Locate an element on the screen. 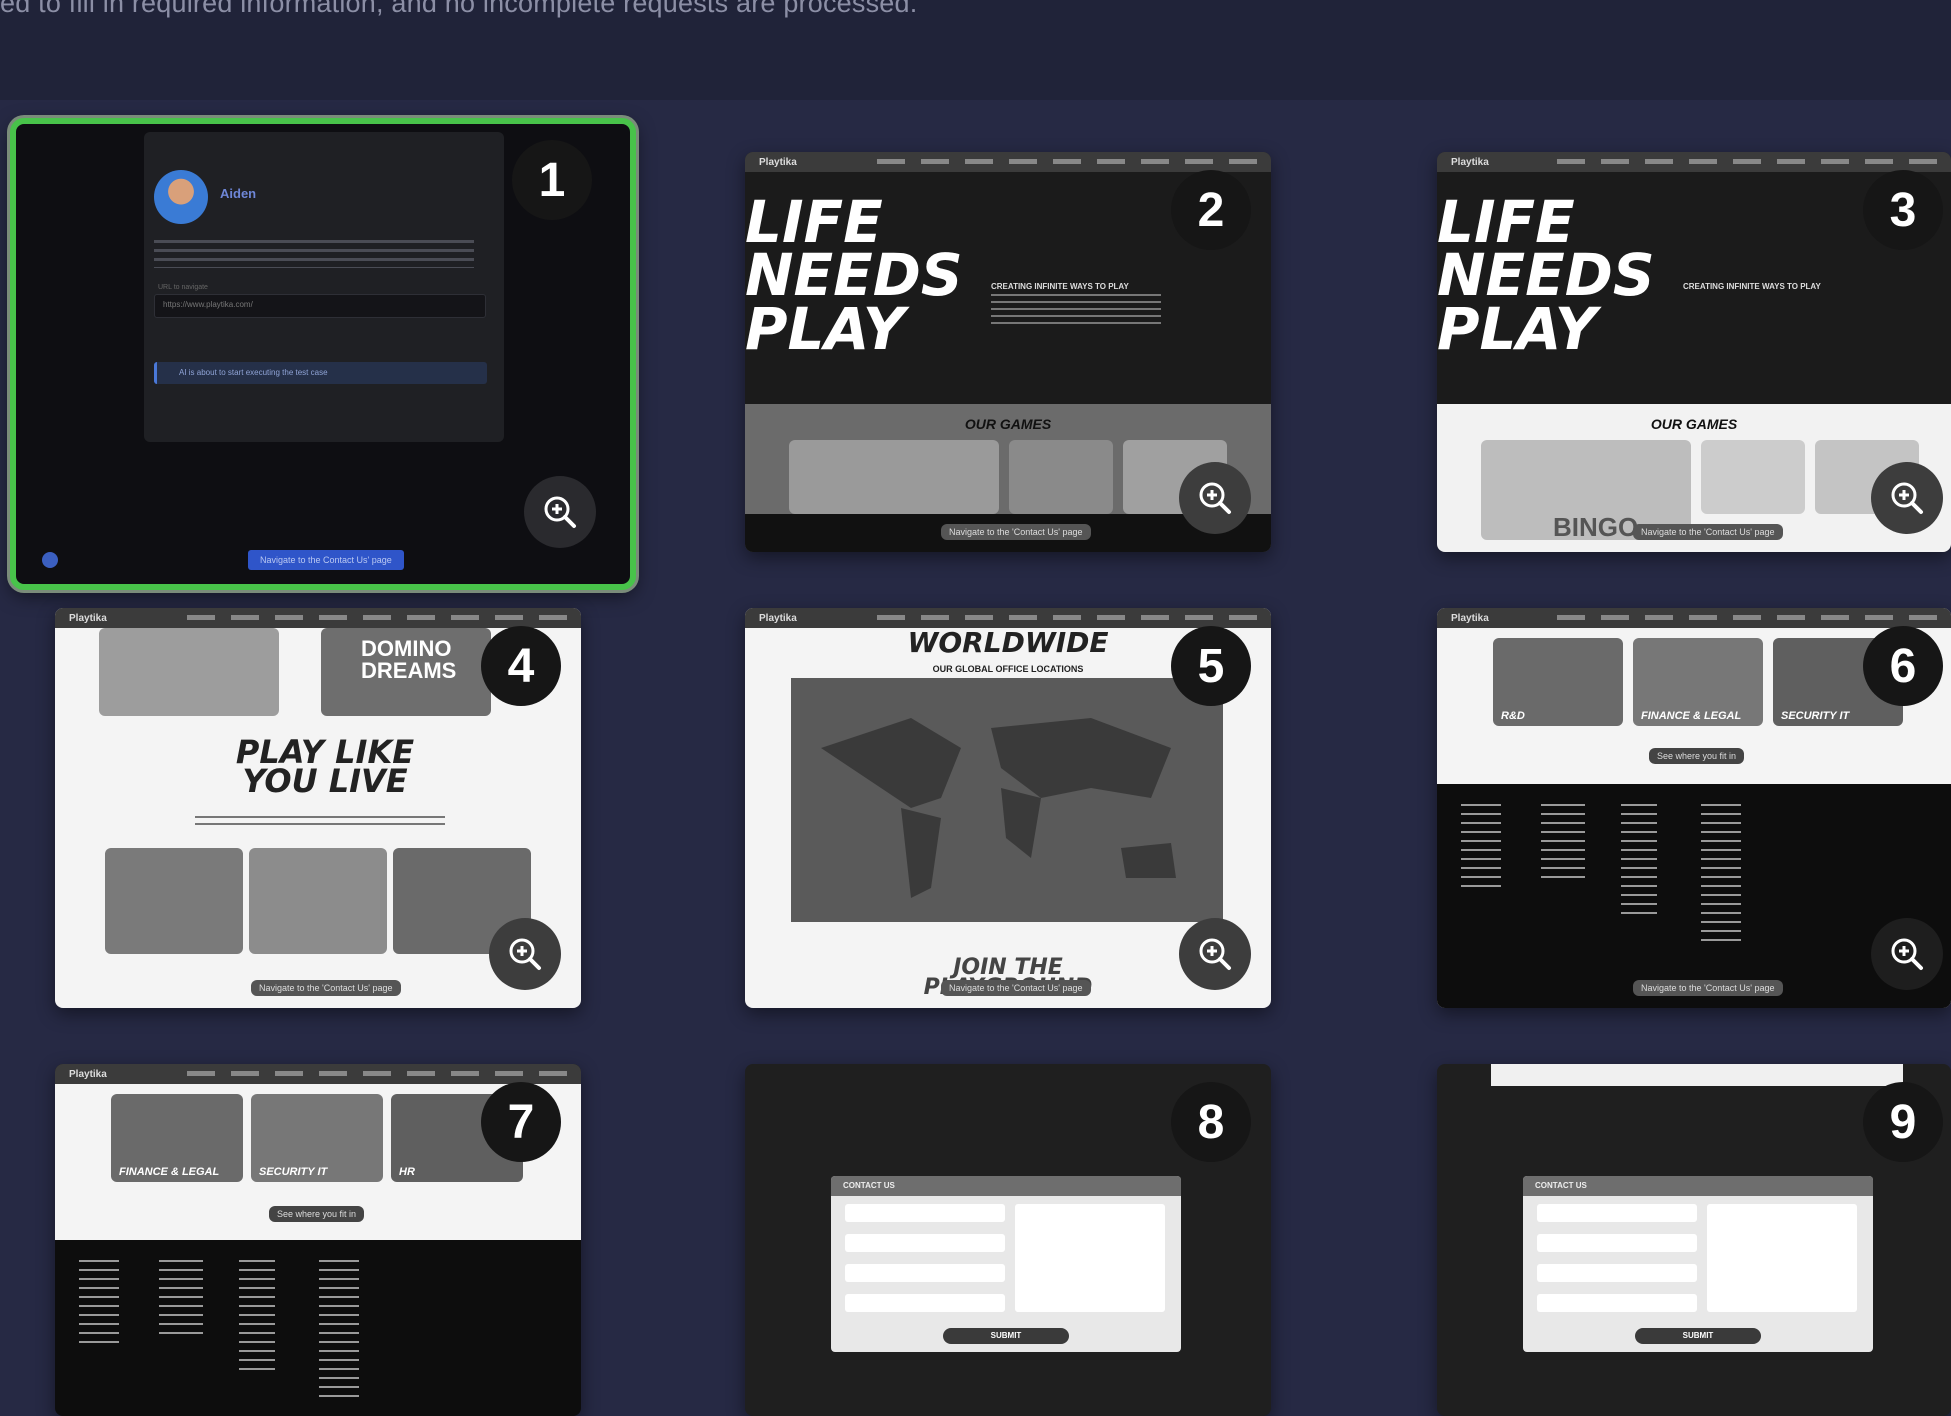 This screenshot has height=1416, width=1951. section-title: OUR GAMES is located at coordinates (1008, 424).